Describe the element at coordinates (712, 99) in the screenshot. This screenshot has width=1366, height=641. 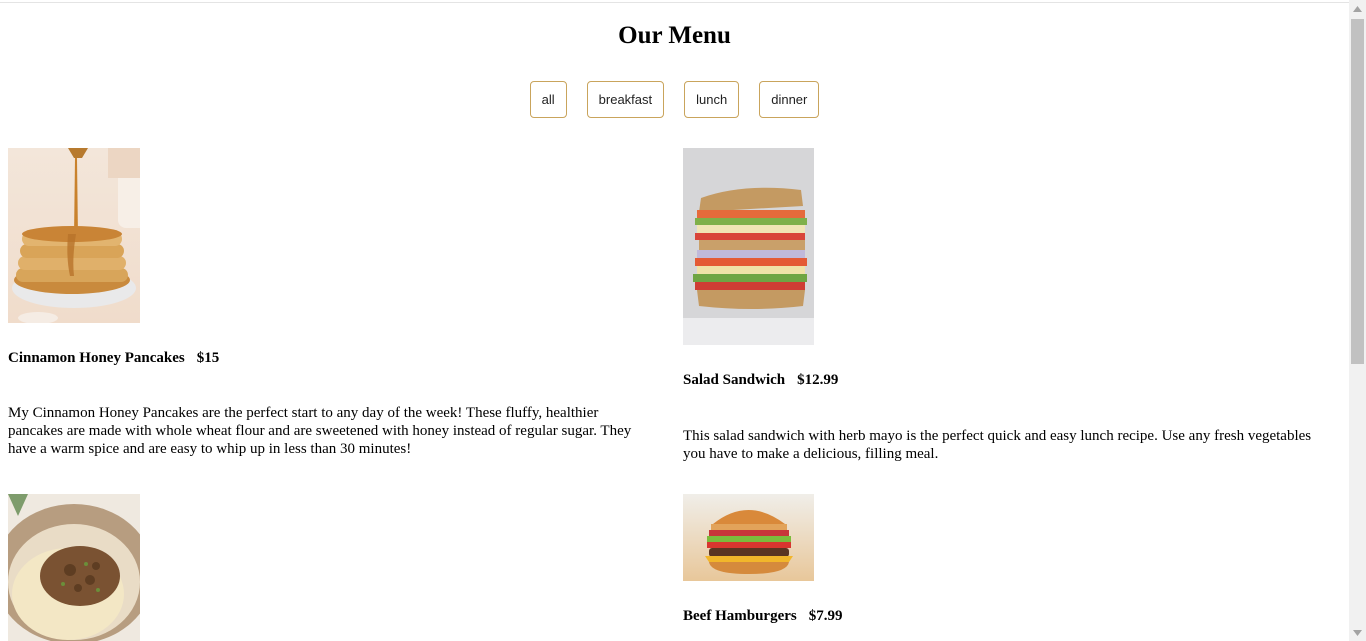
I see `filter-lunch-button: lunch` at that location.